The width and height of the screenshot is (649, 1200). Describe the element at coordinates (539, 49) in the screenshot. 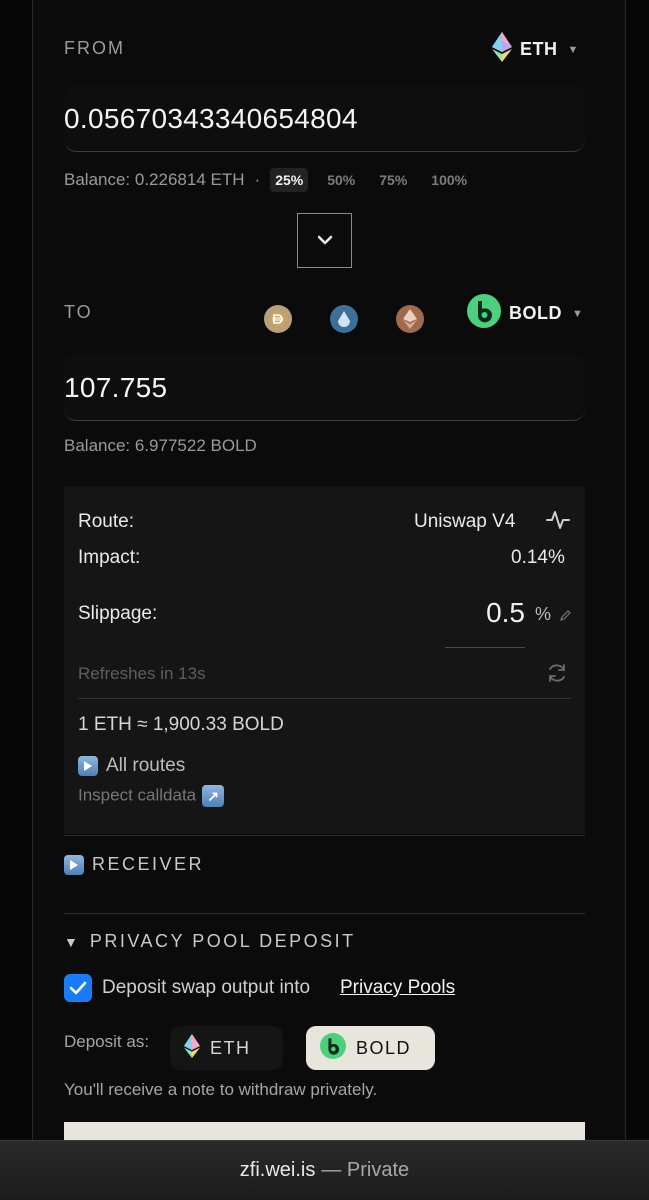

I see `from-token-symbol: ETH` at that location.